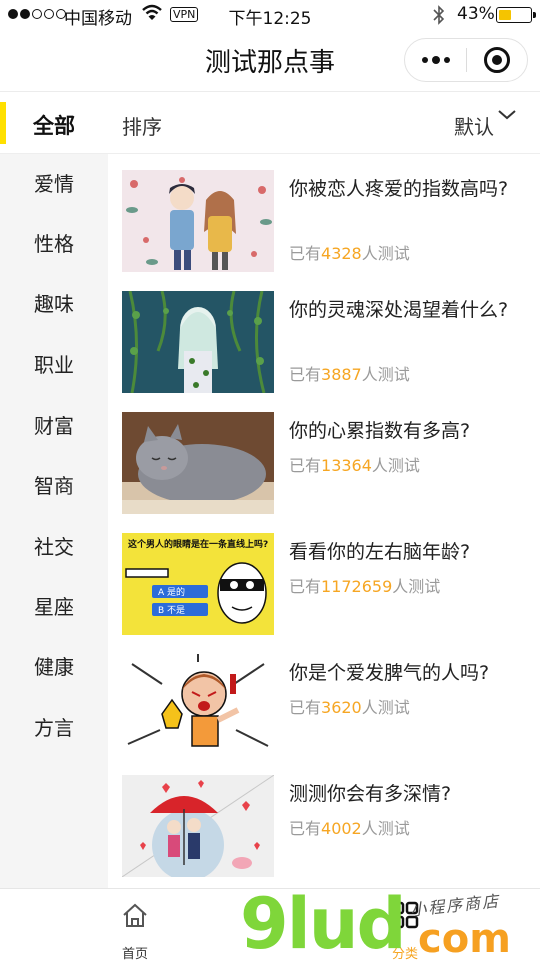 The image size is (540, 960). I want to click on sidebar-item-dialect: 方言, so click(54, 728).